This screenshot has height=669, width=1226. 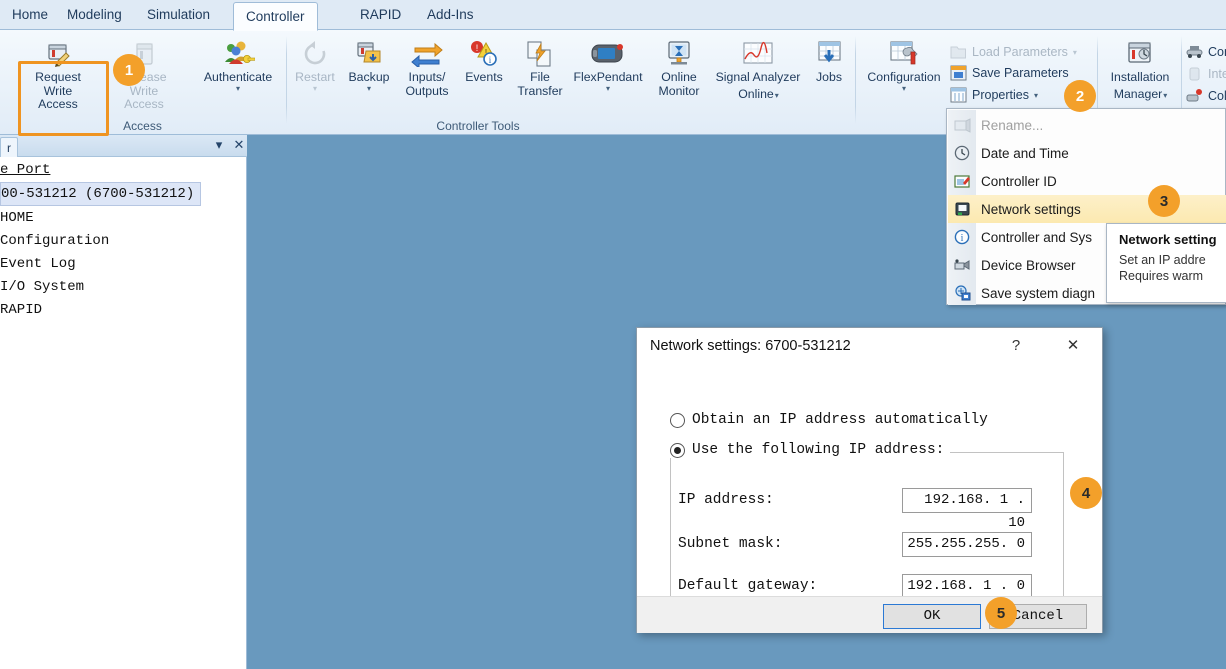 I want to click on menu-item-network-settings: Network settings, so click(x=1087, y=209).